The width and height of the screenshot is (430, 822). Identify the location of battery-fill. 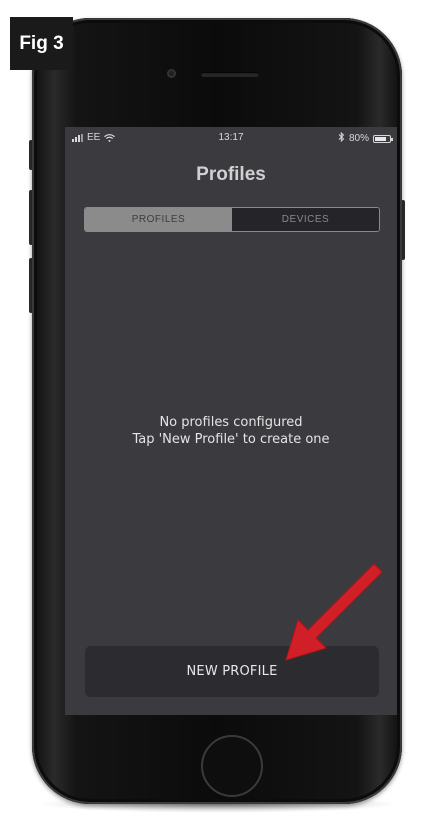
(381, 138).